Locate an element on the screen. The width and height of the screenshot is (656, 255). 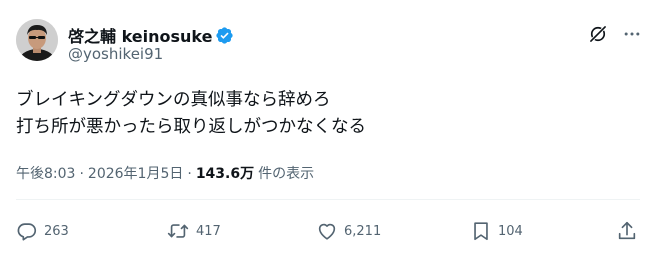
post-text-line: ブレイキングダウンの真似事なら辞めろ is located at coordinates (173, 100).